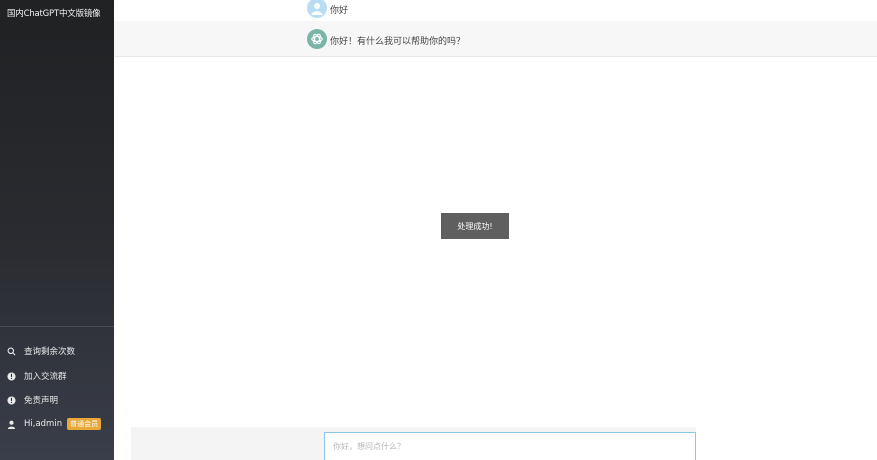  Describe the element at coordinates (50, 352) in the screenshot. I see `menu-item-label: 查询剩余次数` at that location.